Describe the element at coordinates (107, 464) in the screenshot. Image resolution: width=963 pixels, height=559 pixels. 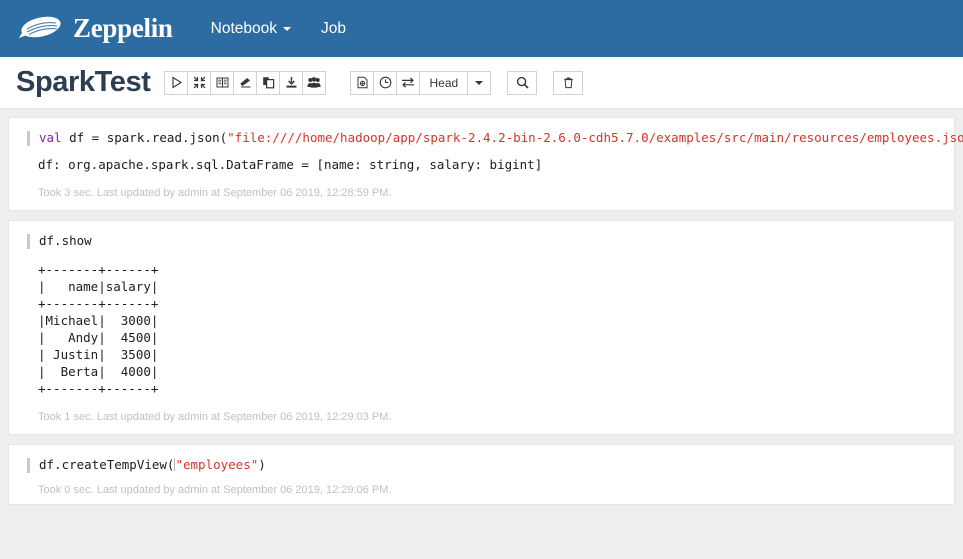
I see `code-text: df.createTempView(` at that location.